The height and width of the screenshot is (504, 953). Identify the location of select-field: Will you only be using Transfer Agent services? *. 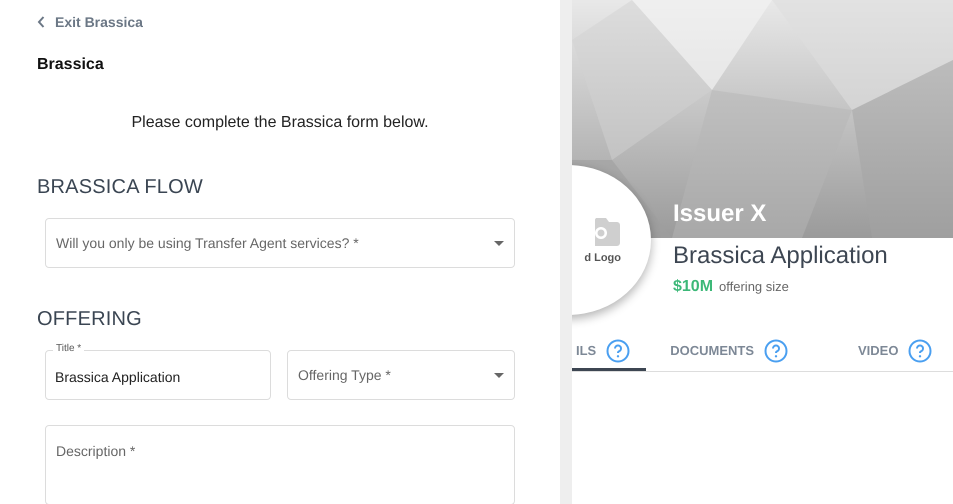
(280, 243).